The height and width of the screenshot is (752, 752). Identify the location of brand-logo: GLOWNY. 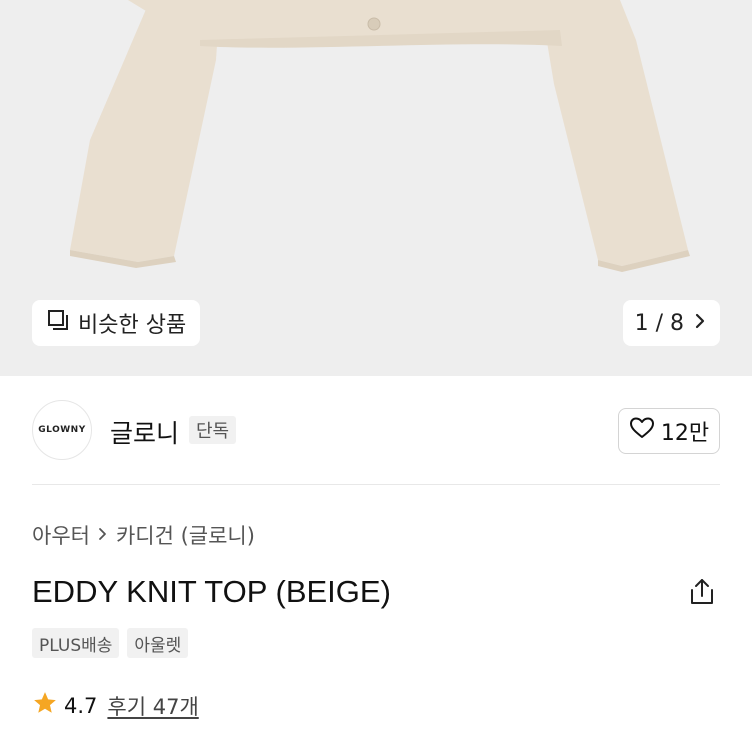
(62, 430).